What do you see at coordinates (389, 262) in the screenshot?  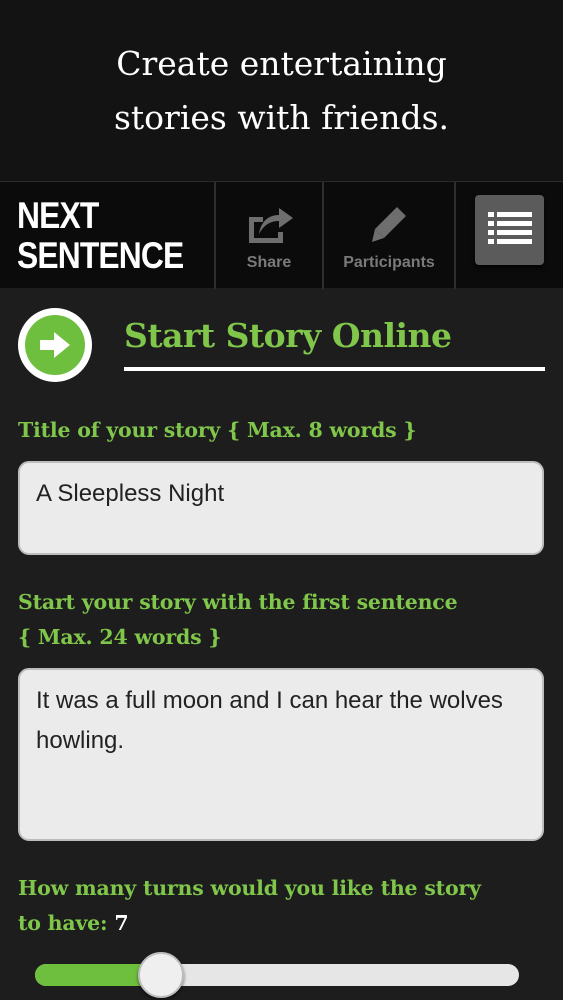 I see `participants-label: Participants` at bounding box center [389, 262].